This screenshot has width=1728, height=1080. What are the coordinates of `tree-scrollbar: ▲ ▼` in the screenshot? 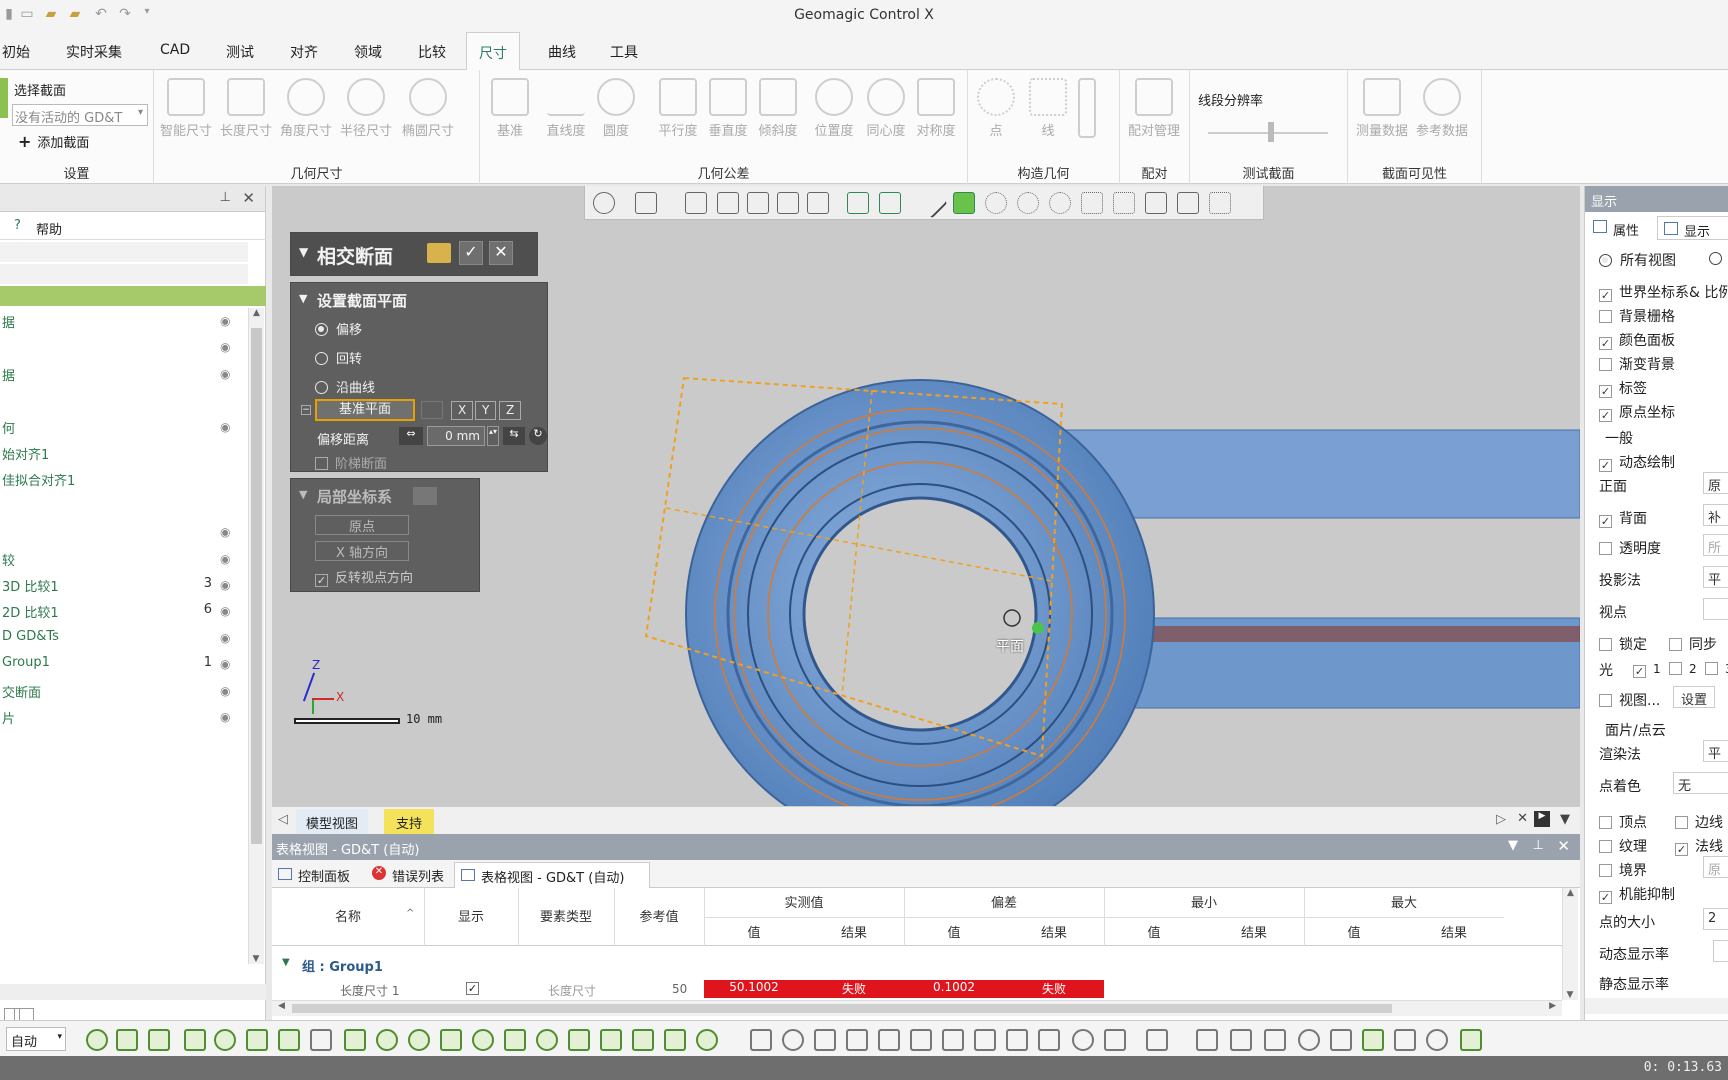 It's located at (256, 636).